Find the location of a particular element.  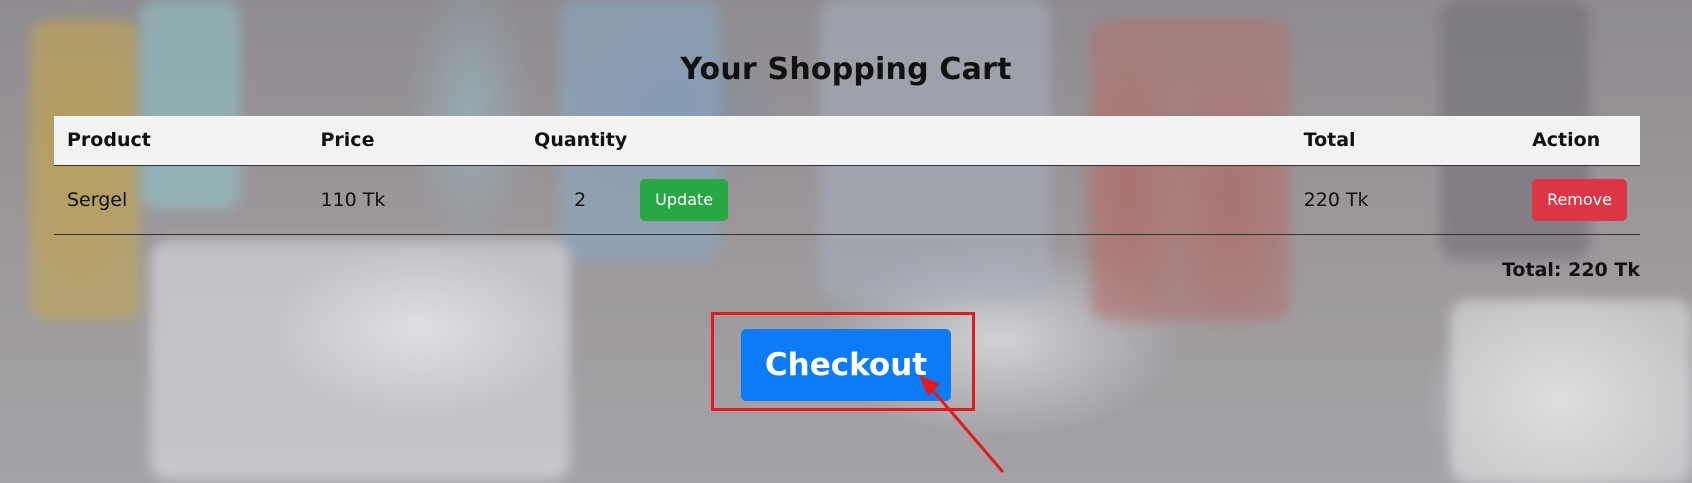

quantity-value: 2 is located at coordinates (580, 200).